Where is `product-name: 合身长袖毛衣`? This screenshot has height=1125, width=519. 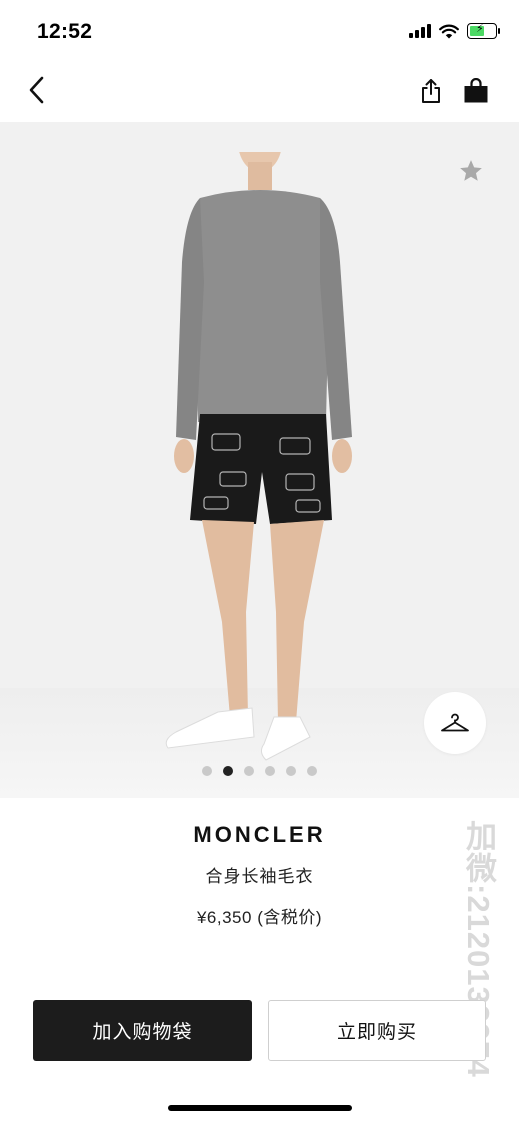 product-name: 合身长袖毛衣 is located at coordinates (259, 876).